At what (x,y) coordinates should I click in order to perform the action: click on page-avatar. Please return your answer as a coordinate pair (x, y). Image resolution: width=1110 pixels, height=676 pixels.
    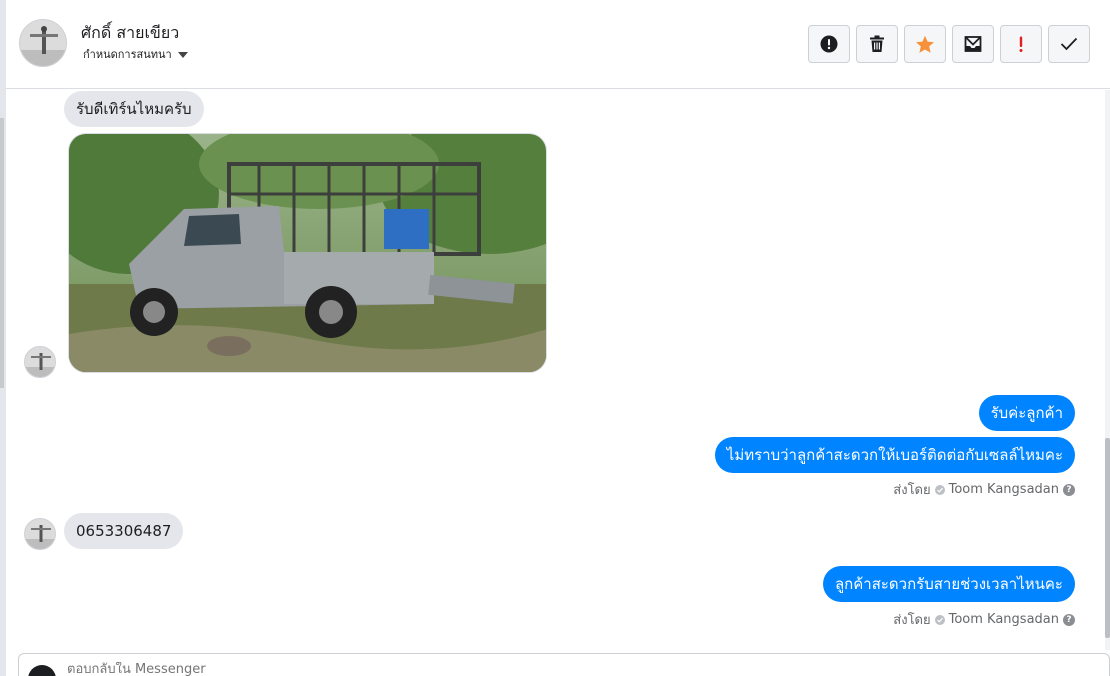
    Looking at the image, I should click on (42, 670).